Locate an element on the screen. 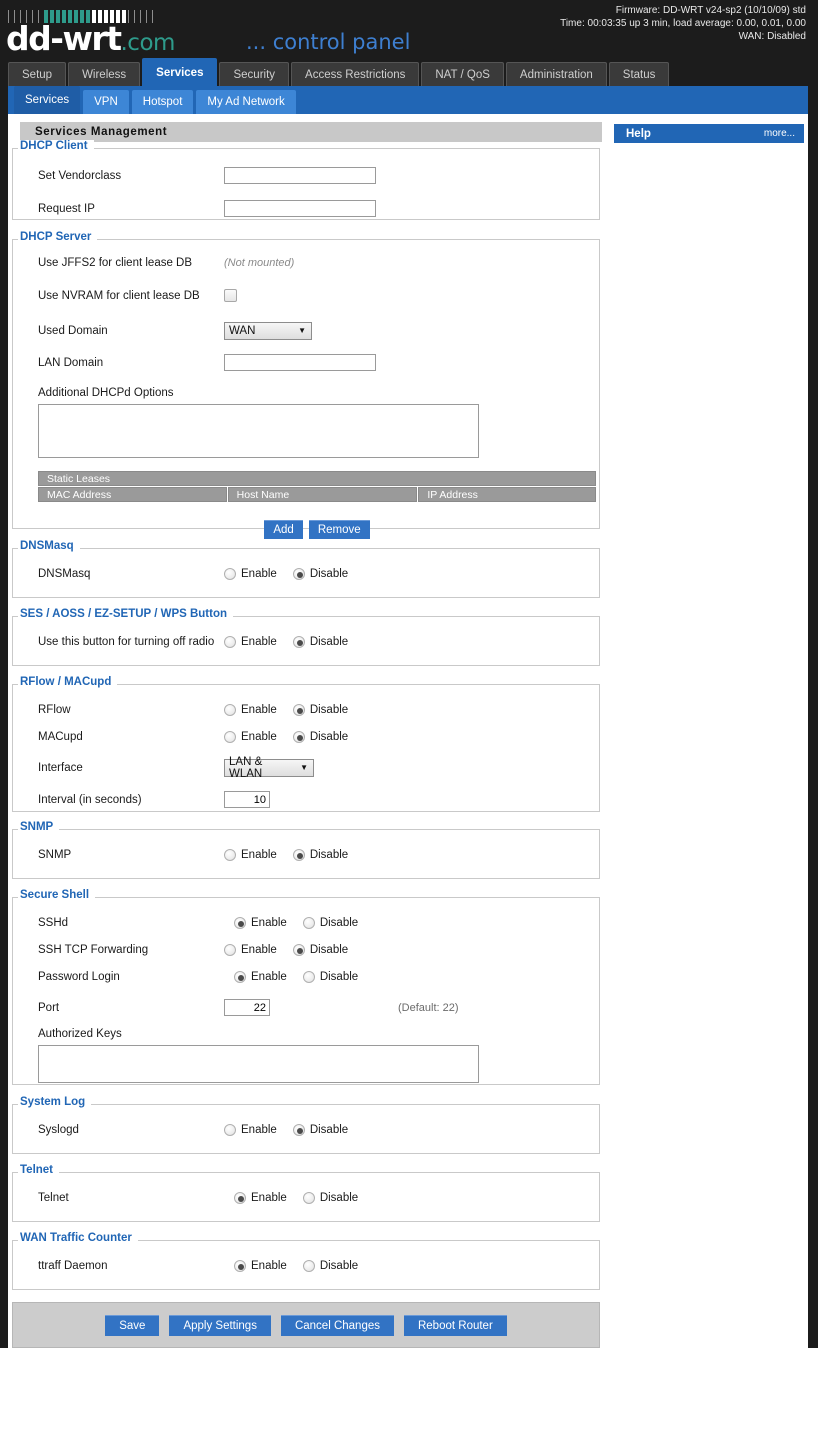  interval-input is located at coordinates (247, 799).